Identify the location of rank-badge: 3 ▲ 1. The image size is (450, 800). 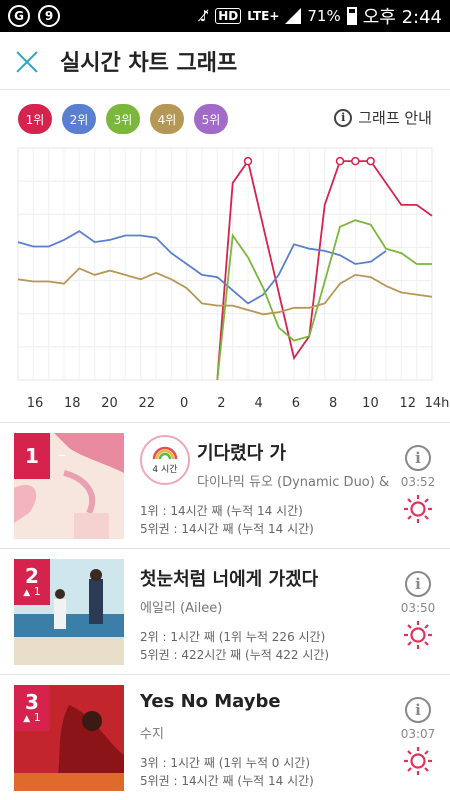
(32, 708).